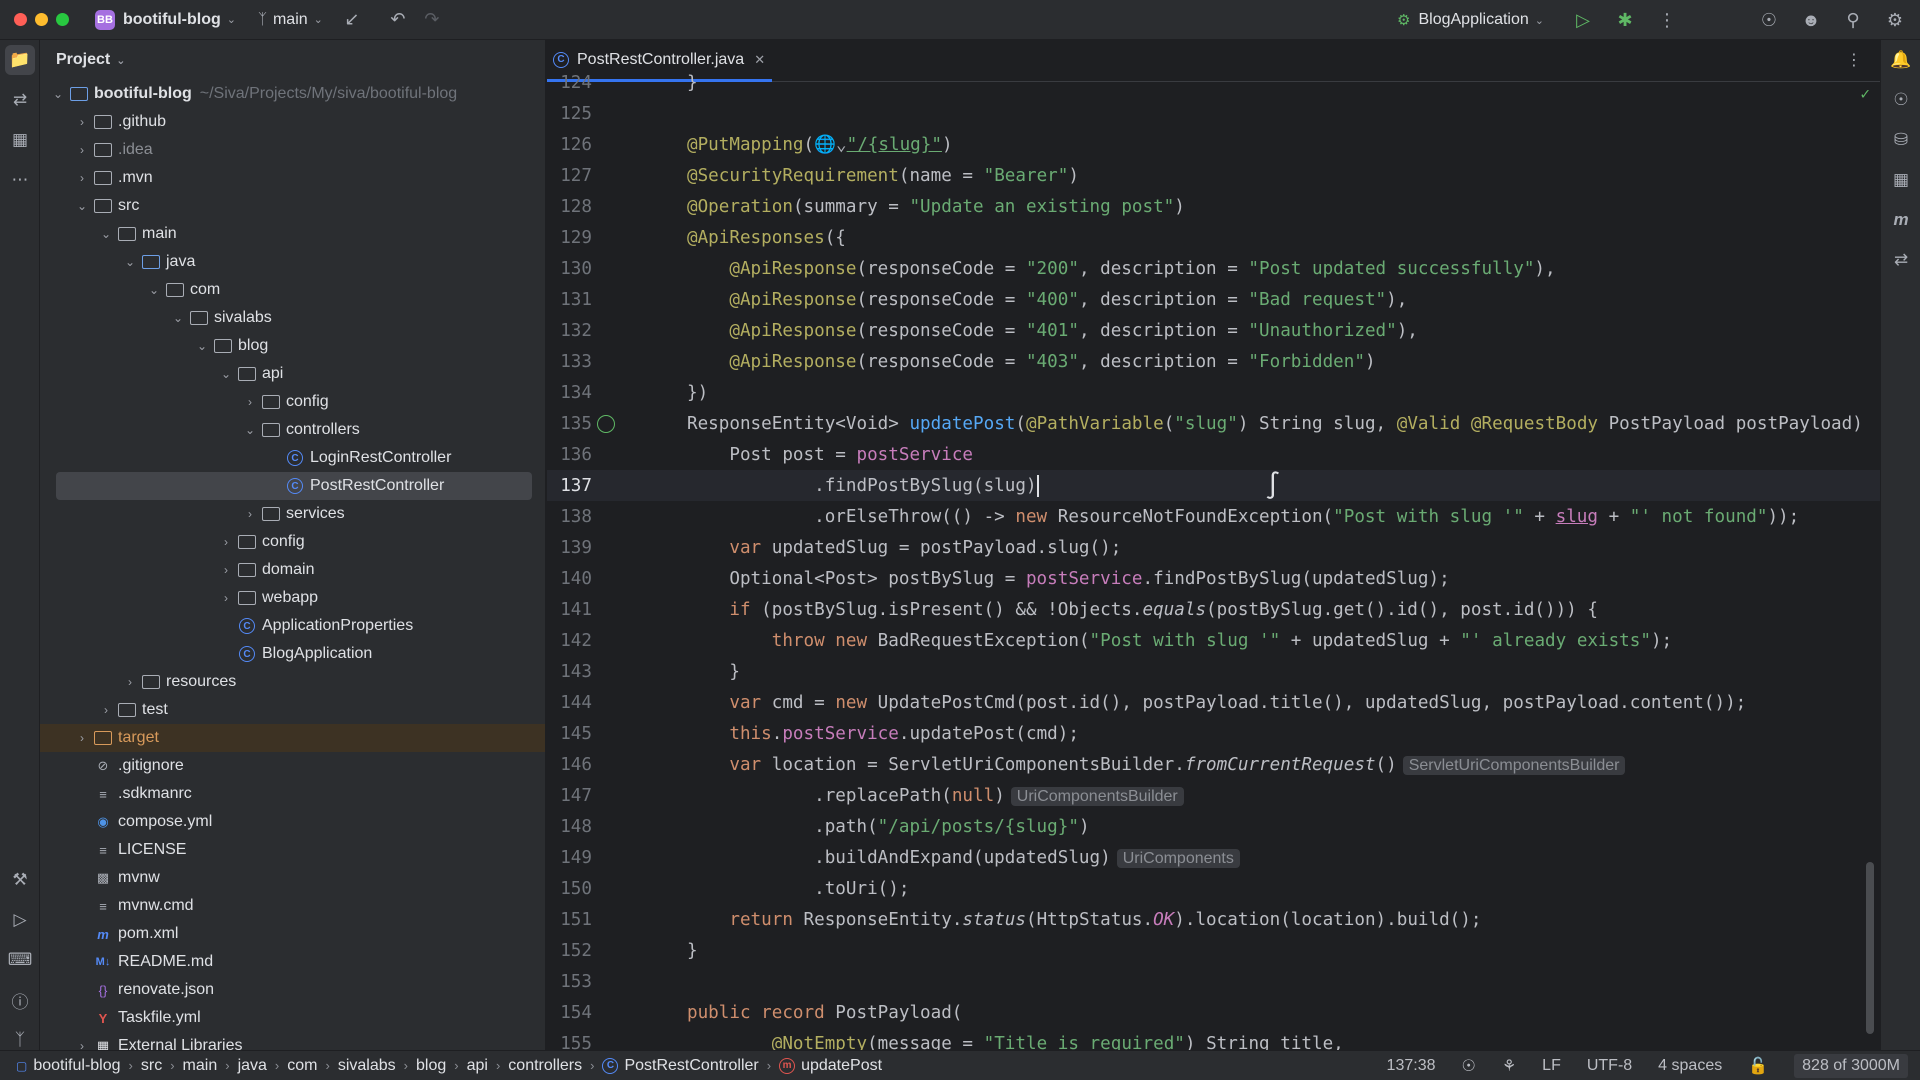 The image size is (1920, 1080). I want to click on zoom-window-button, so click(62, 19).